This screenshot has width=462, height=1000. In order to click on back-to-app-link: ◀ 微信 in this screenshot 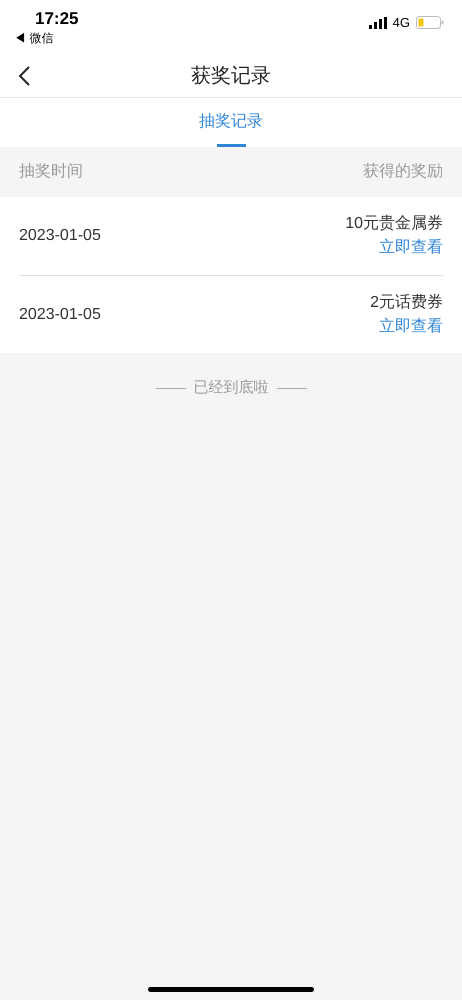, I will do `click(46, 38)`.